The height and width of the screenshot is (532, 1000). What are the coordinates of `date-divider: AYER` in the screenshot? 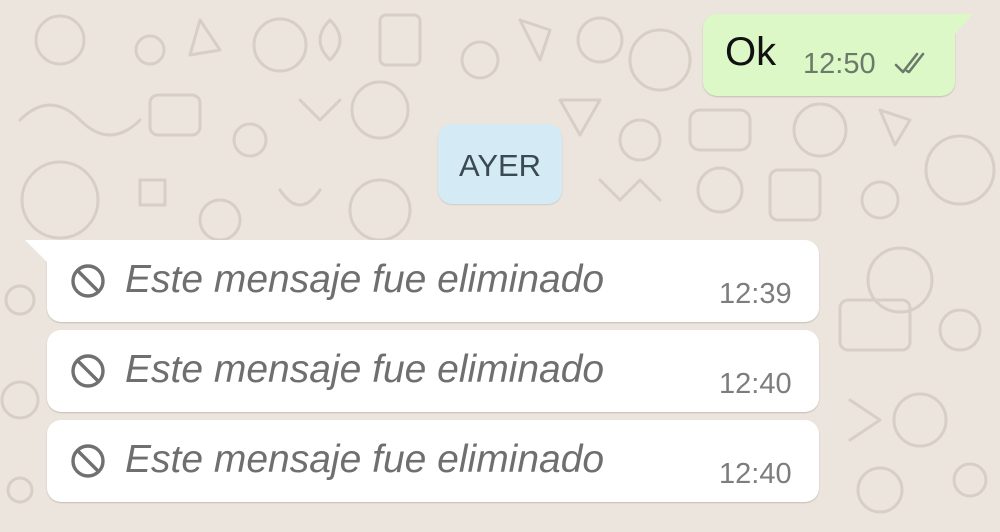 It's located at (500, 164).